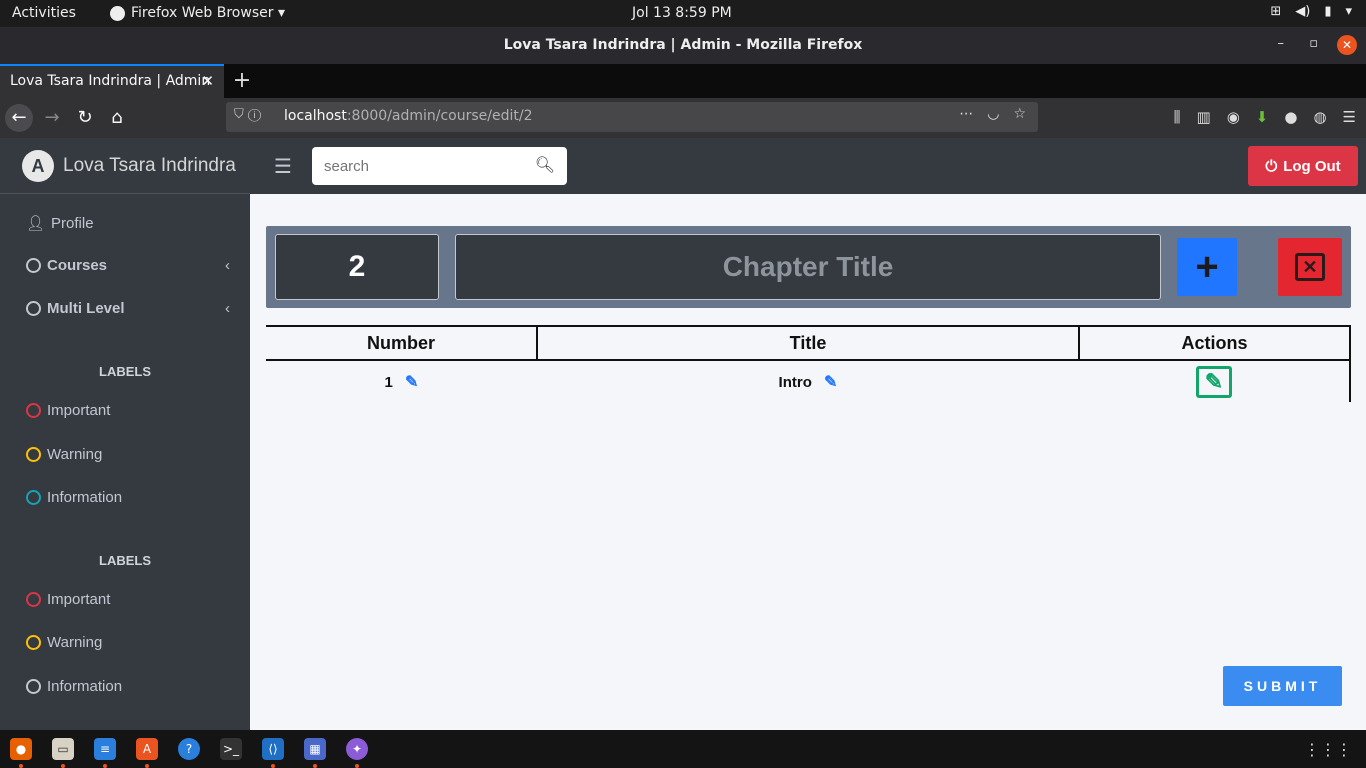 Image resolution: width=1366 pixels, height=768 pixels. What do you see at coordinates (411, 382) in the screenshot?
I see `edit-number-icon: ✎` at bounding box center [411, 382].